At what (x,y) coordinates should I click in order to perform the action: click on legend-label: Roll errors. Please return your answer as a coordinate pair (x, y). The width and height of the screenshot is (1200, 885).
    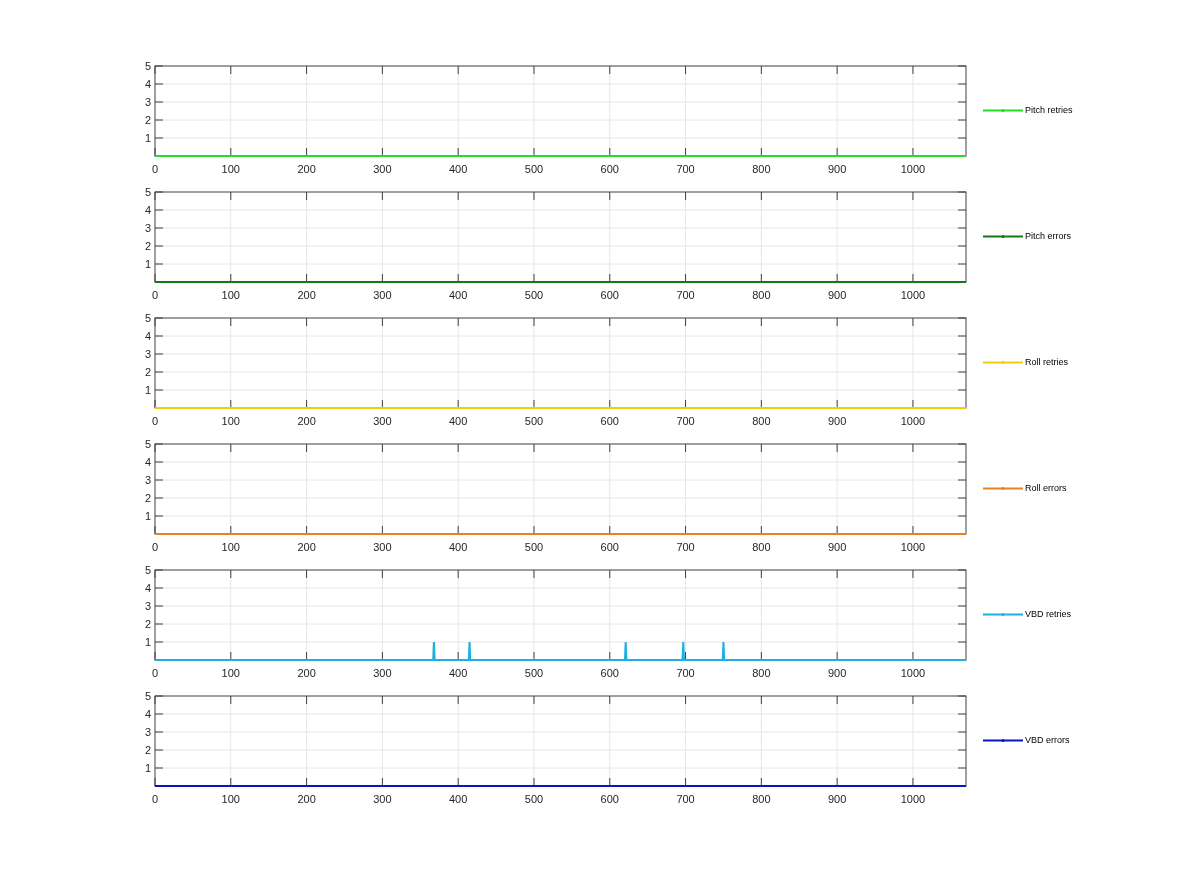
    Looking at the image, I should click on (1046, 488).